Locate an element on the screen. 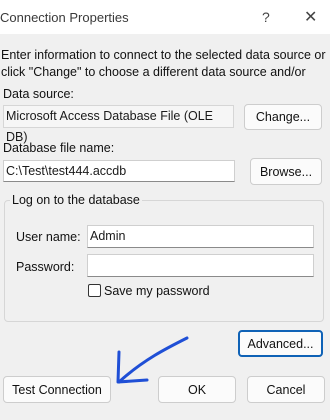 Image resolution: width=330 pixels, height=420 pixels. data-source-label: Data source: is located at coordinates (38, 94).